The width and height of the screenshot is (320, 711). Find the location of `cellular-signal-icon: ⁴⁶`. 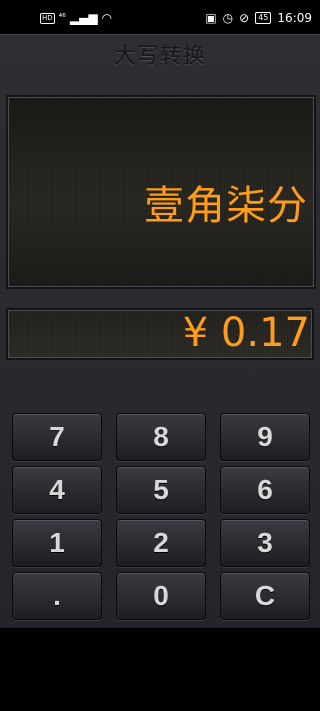

cellular-signal-icon: ⁴⁶ is located at coordinates (62, 18).